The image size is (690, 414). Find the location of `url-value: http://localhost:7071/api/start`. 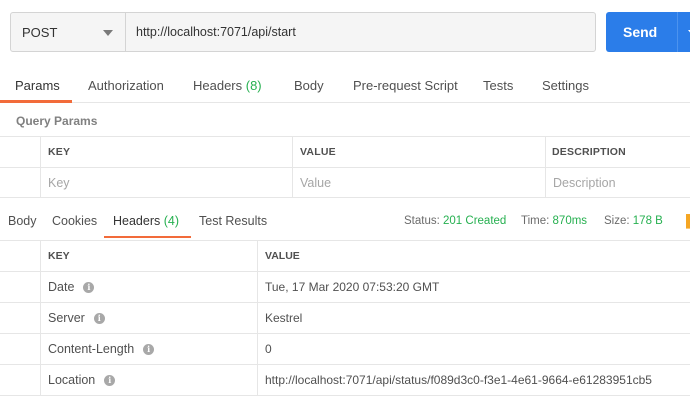

url-value: http://localhost:7071/api/start is located at coordinates (216, 32).